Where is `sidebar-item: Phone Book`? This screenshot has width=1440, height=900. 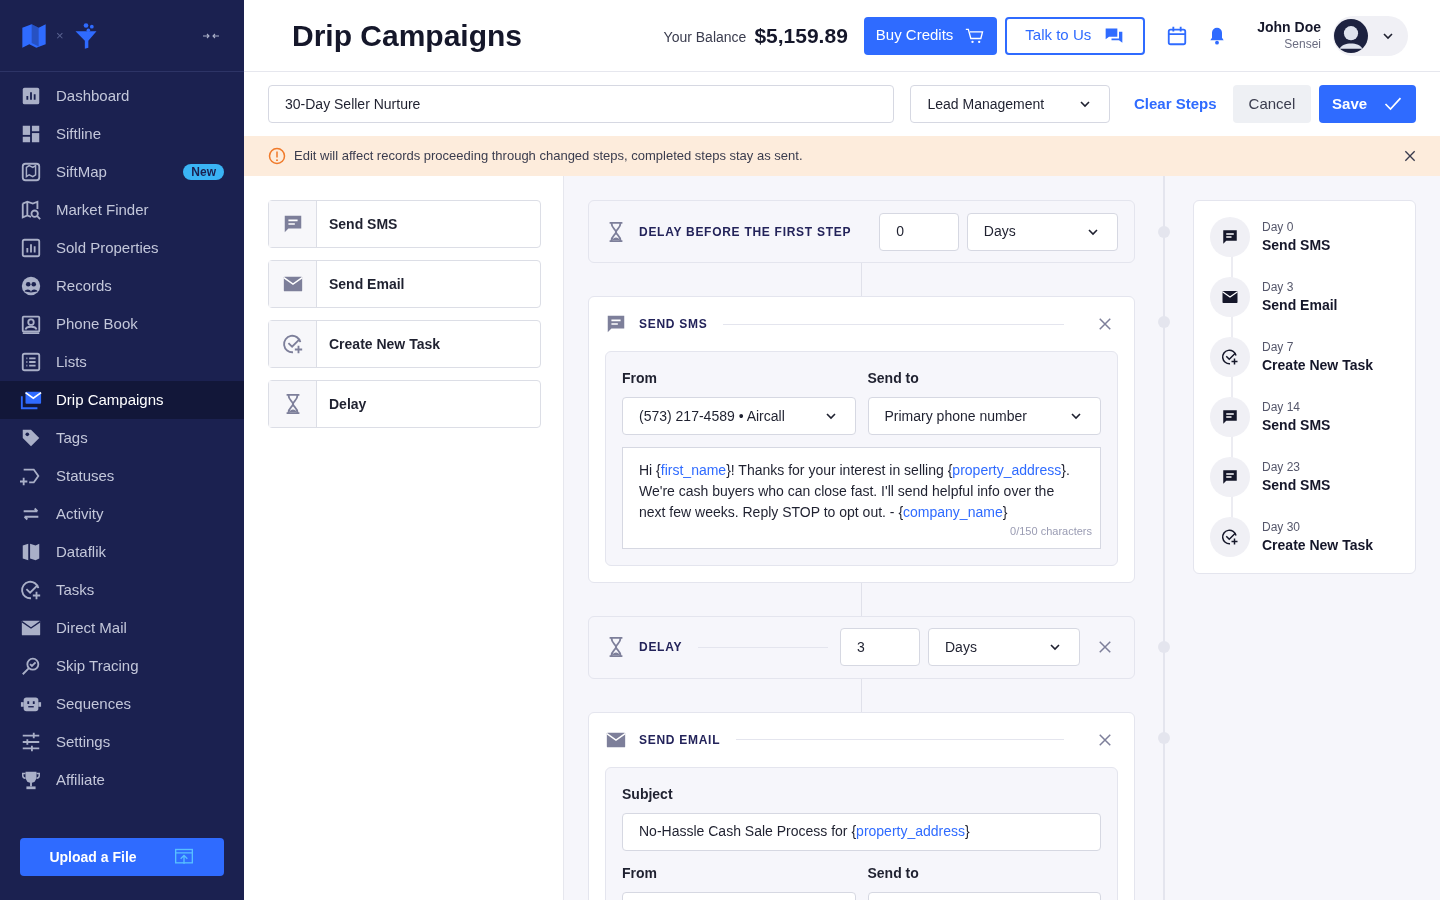 sidebar-item: Phone Book is located at coordinates (122, 324).